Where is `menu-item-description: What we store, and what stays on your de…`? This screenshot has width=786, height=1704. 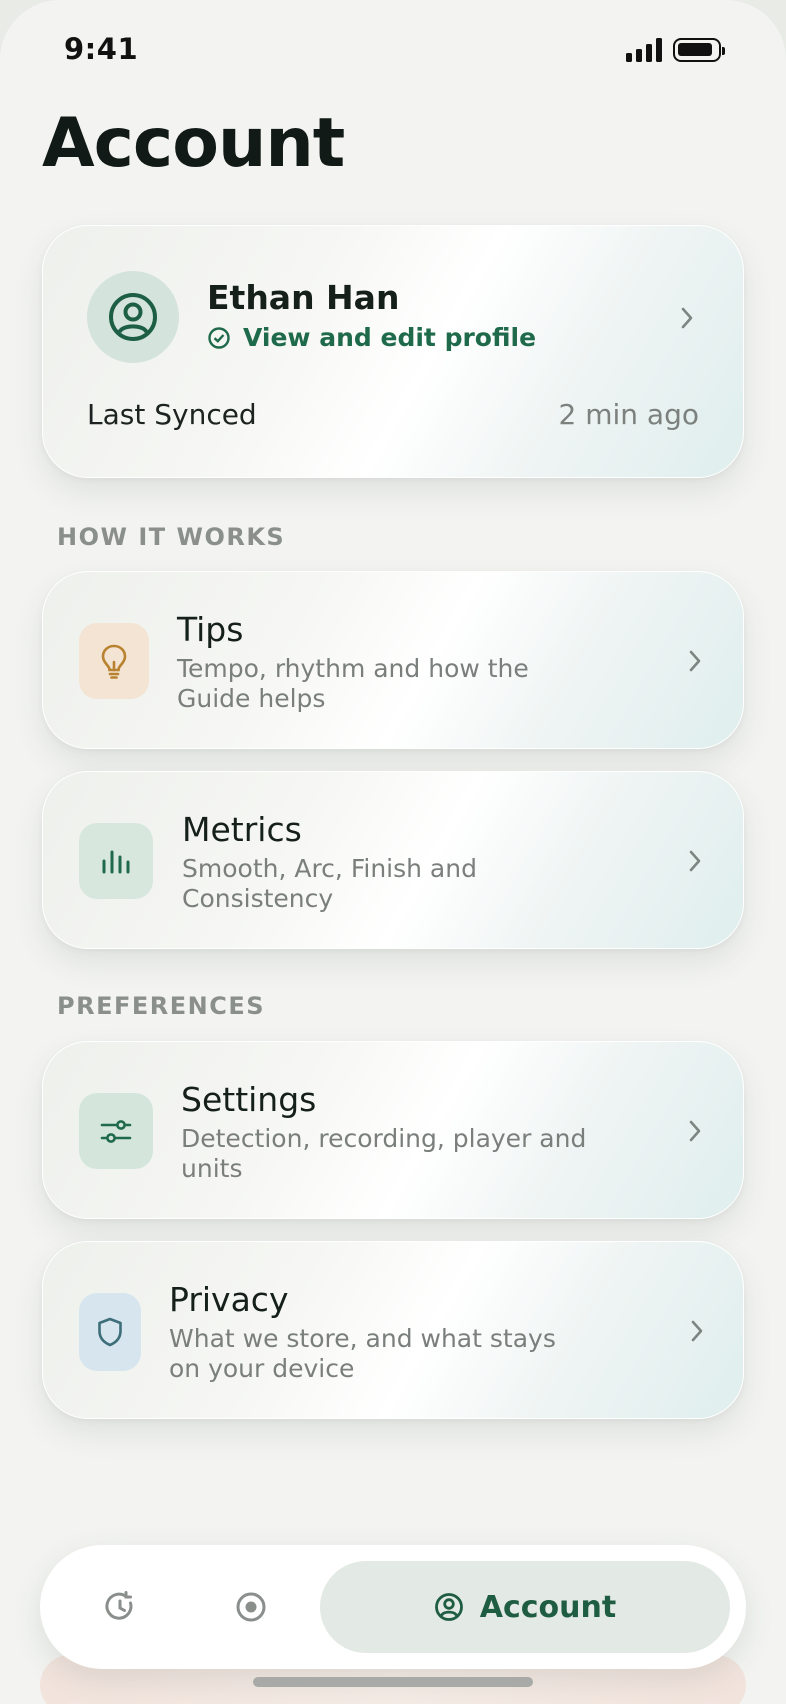 menu-item-description: What we store, and what stays on your de… is located at coordinates (362, 1353).